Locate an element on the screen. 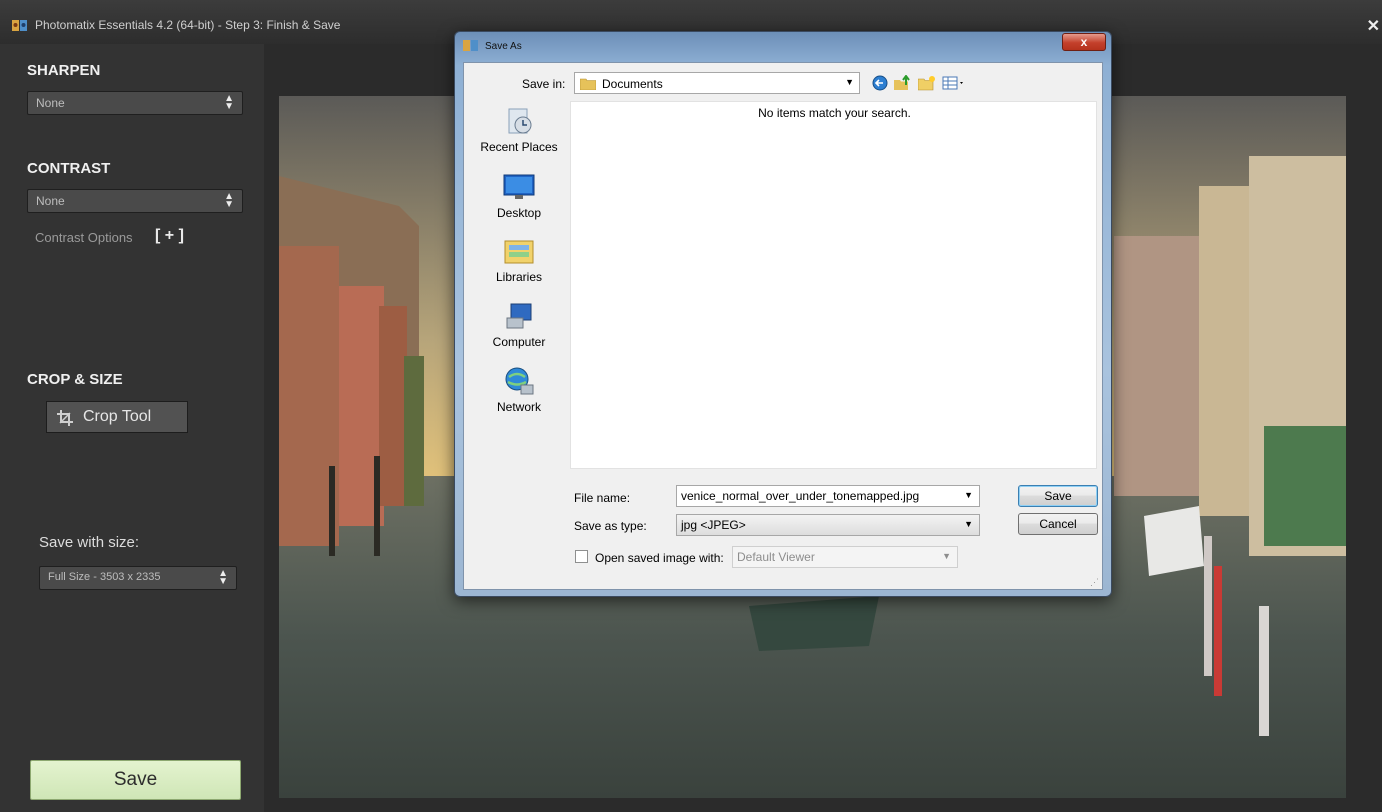  dialog-cancel-button: Cancel is located at coordinates (1058, 524).